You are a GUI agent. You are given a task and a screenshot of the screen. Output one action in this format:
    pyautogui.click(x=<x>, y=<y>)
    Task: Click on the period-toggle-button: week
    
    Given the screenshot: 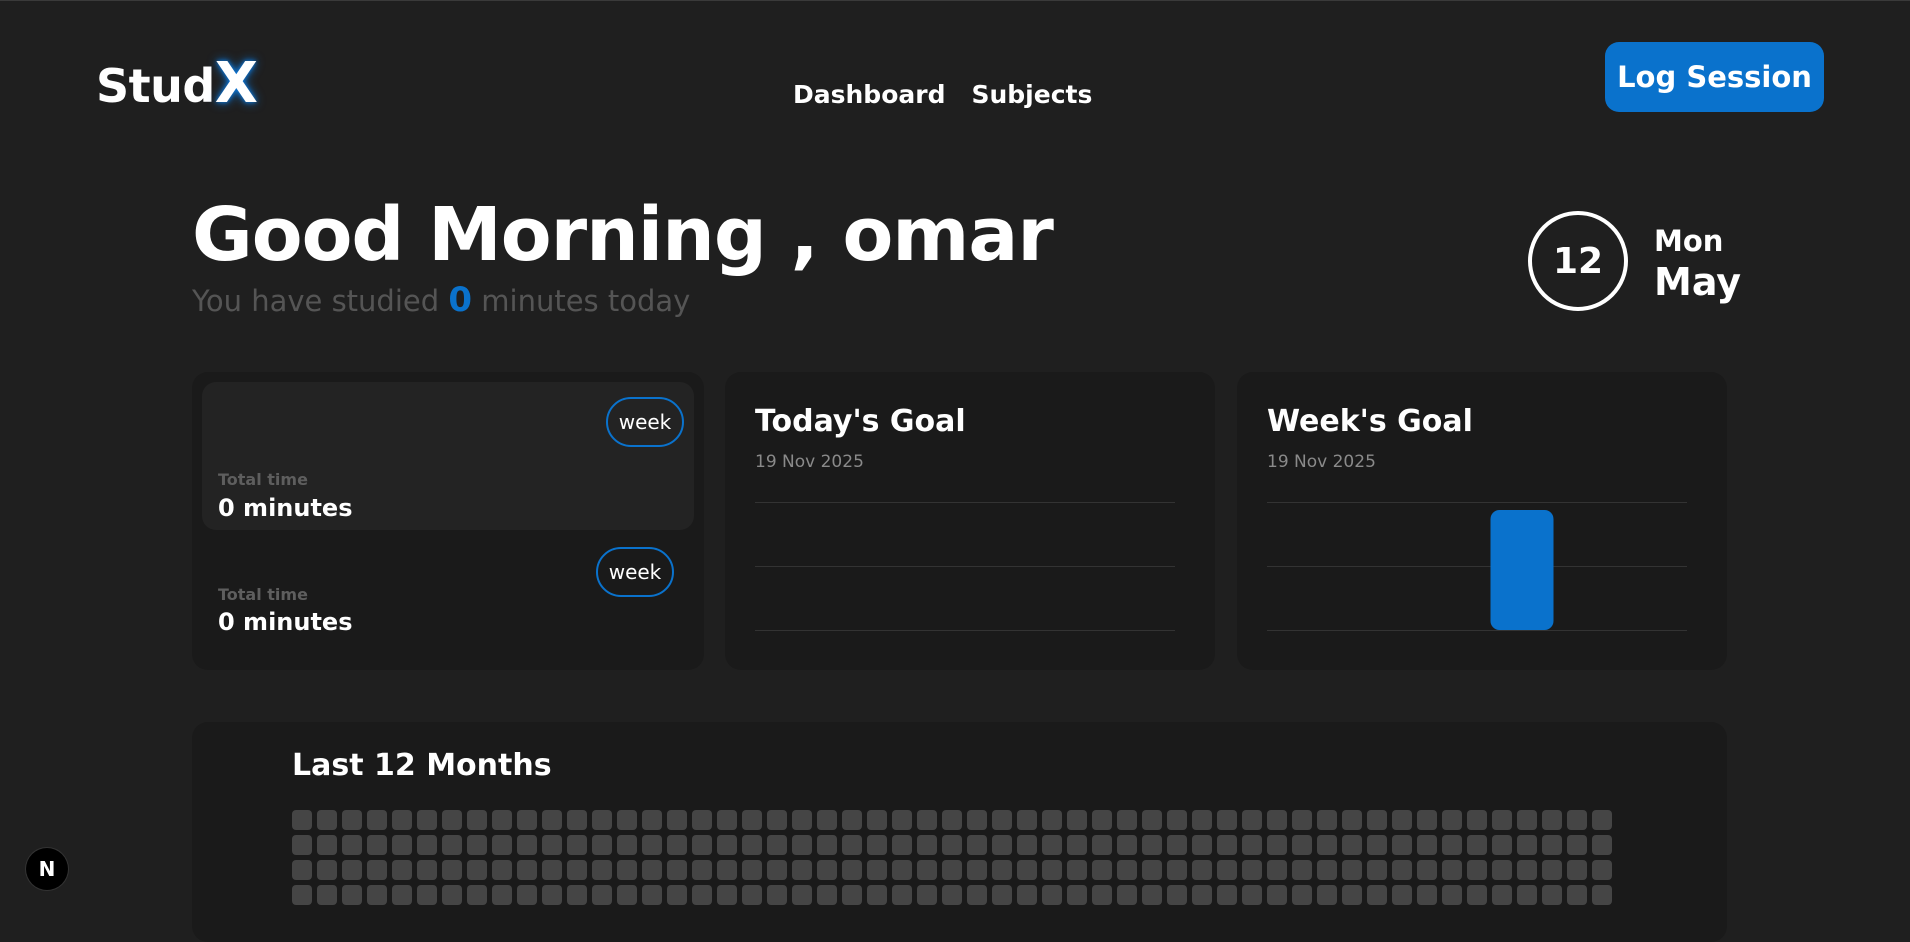 What is the action you would take?
    pyautogui.click(x=635, y=572)
    